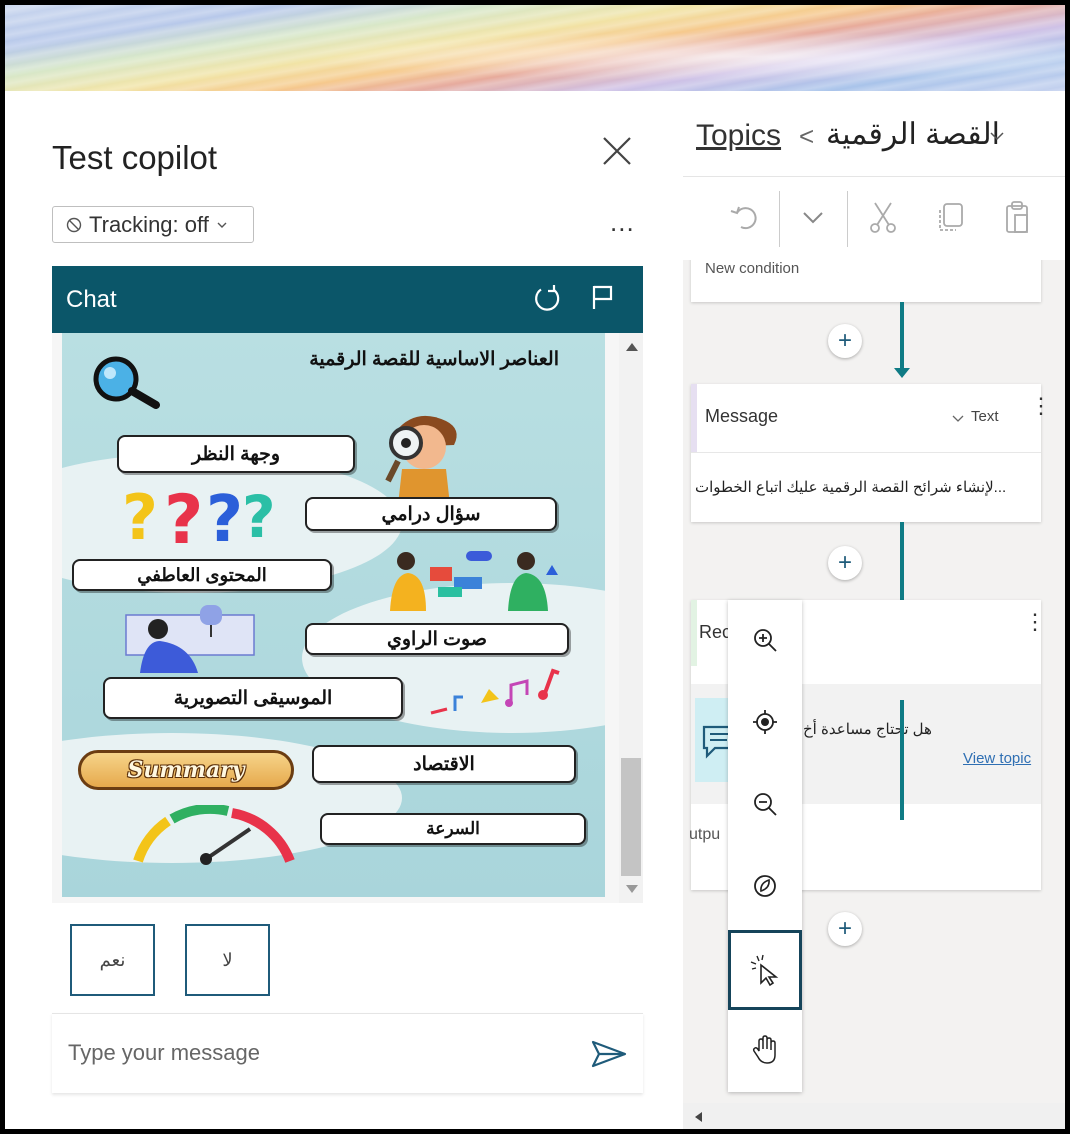 The width and height of the screenshot is (1070, 1134). Describe the element at coordinates (883, 217) in the screenshot. I see `cut-icon` at that location.